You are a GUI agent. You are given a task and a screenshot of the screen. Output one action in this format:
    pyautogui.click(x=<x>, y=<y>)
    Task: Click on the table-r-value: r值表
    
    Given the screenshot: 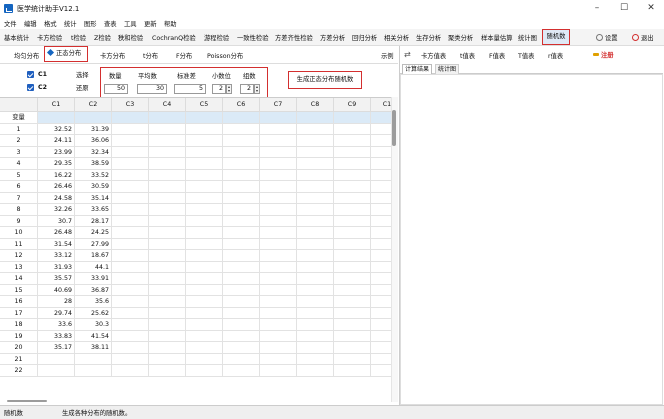 What is the action you would take?
    pyautogui.click(x=555, y=55)
    